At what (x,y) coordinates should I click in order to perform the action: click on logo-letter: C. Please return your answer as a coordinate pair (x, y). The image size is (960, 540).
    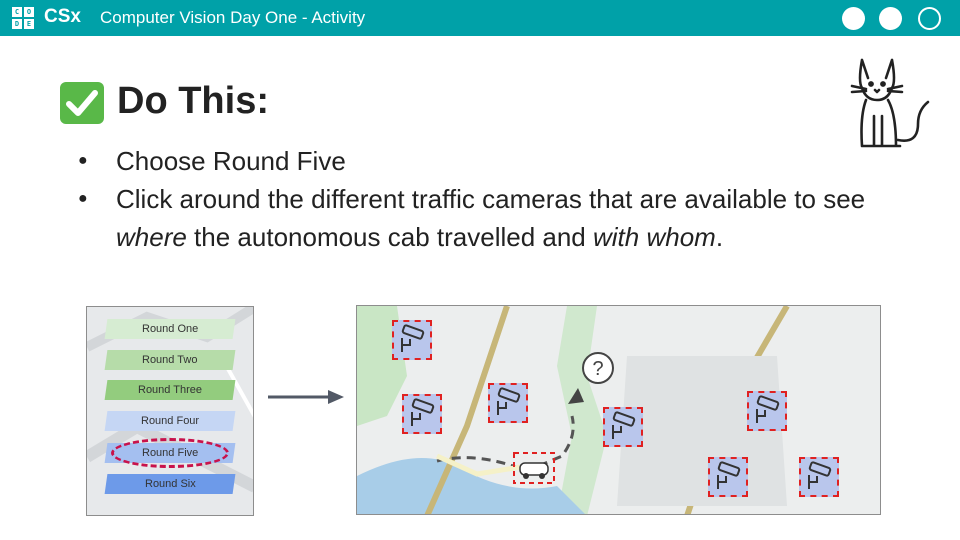
    Looking at the image, I should click on (17, 12).